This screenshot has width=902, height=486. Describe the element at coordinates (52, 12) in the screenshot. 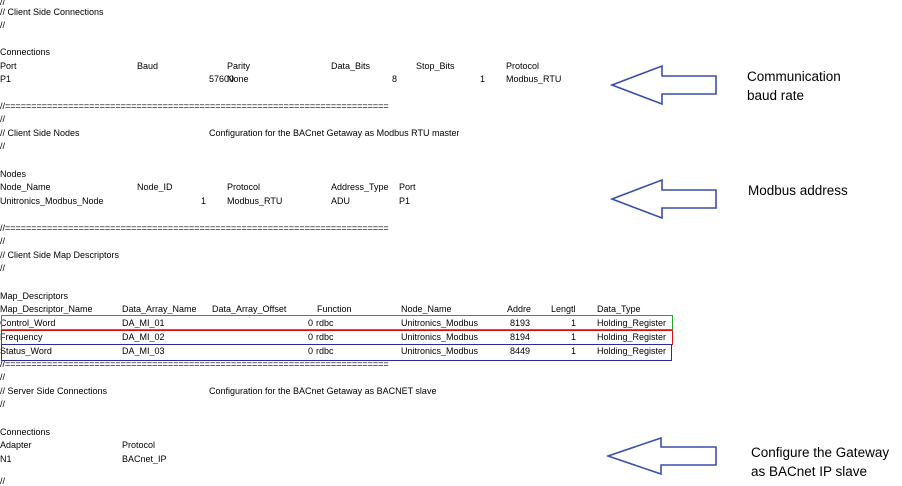

I see `comment-line: // Client Side Connections` at that location.